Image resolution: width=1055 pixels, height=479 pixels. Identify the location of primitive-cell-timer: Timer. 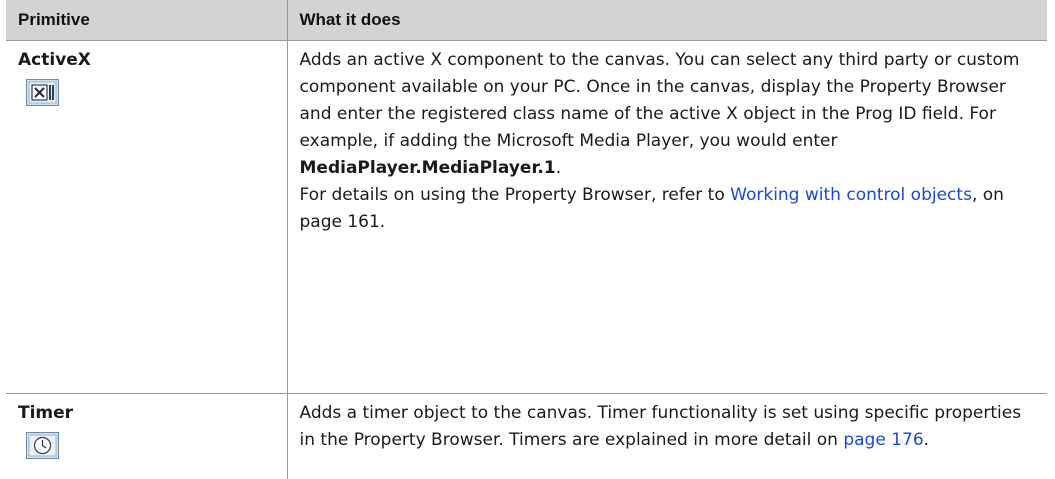
(146, 436).